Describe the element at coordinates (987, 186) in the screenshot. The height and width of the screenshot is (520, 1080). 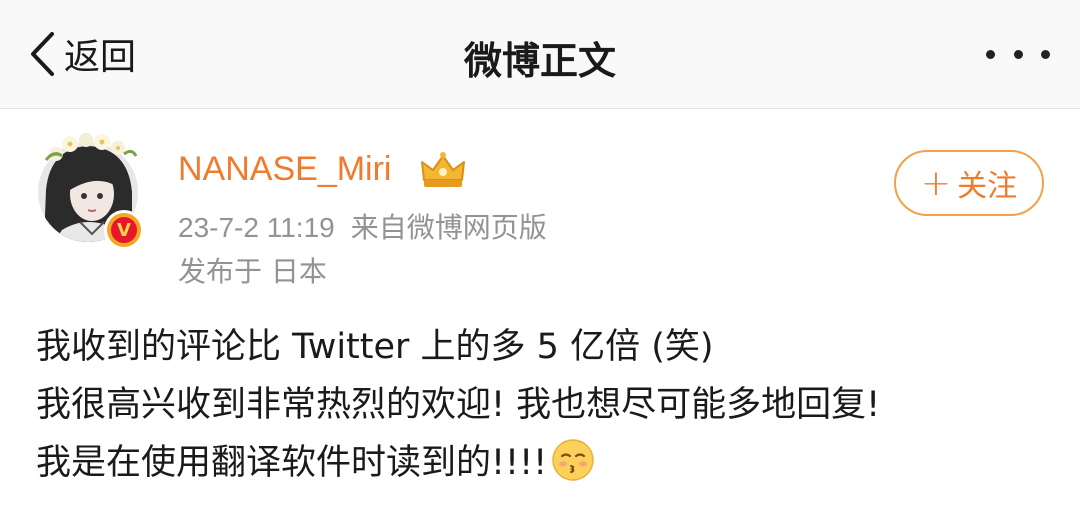
I see `follow-label: 关注` at that location.